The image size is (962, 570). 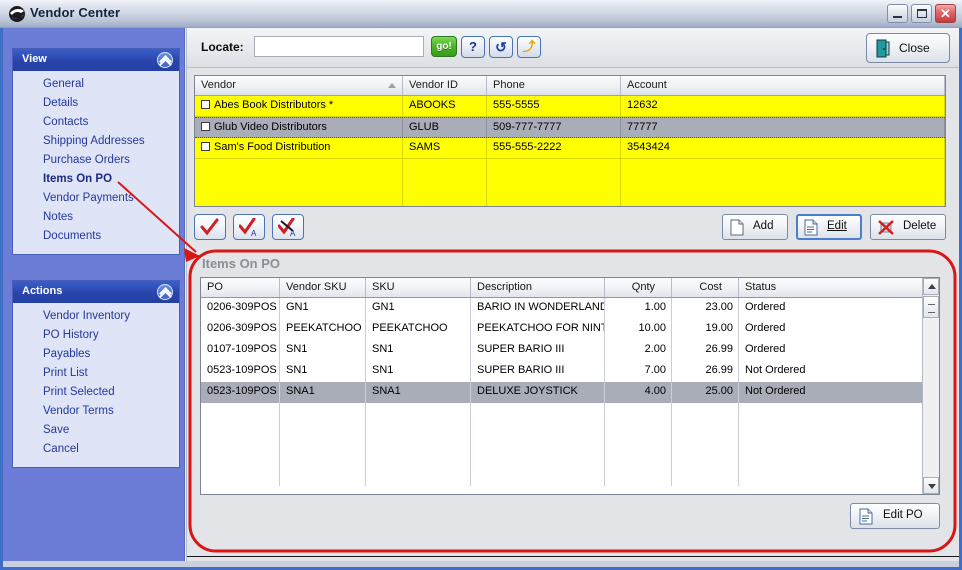 What do you see at coordinates (96, 316) in the screenshot?
I see `sidebar-item-vendor-inventory: Vendor Inventory` at bounding box center [96, 316].